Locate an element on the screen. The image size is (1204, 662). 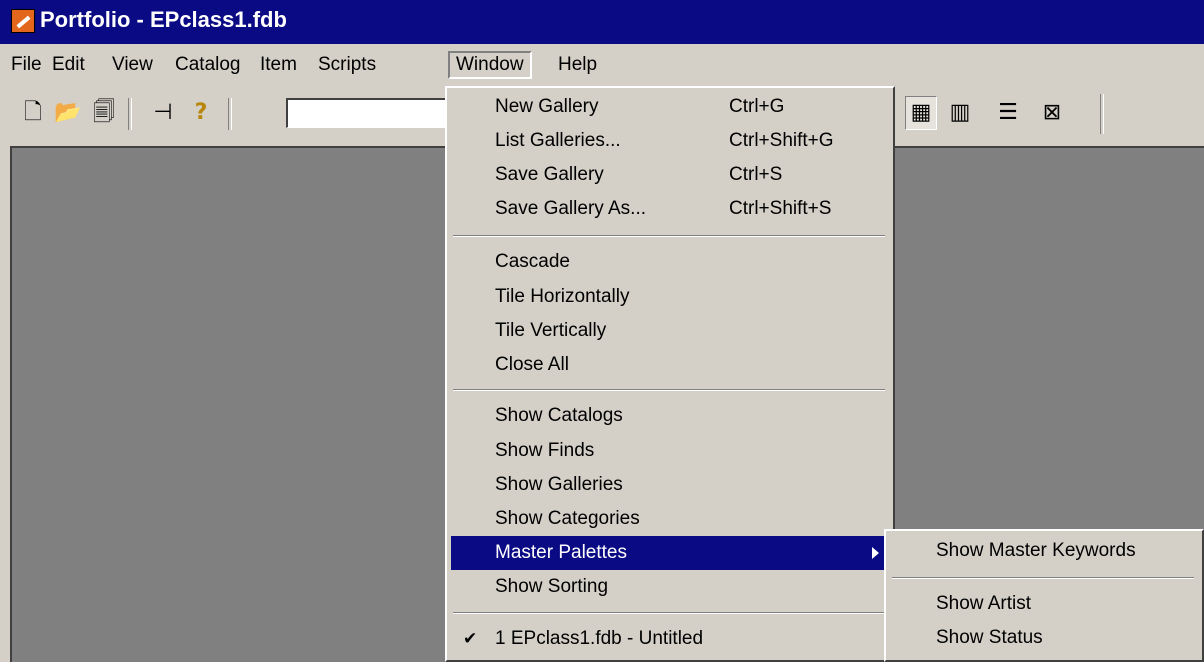
menu-item-show-master-keywords: Show Master Keywords is located at coordinates (1045, 551).